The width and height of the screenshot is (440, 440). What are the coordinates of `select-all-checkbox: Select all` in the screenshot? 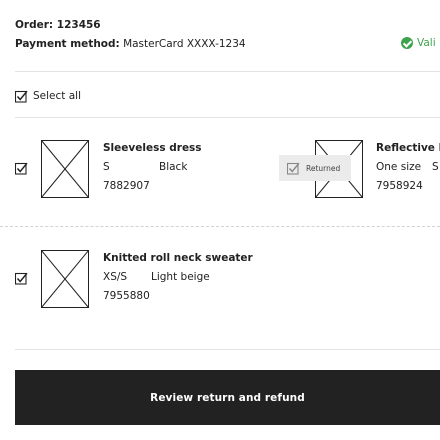 It's located at (48, 96).